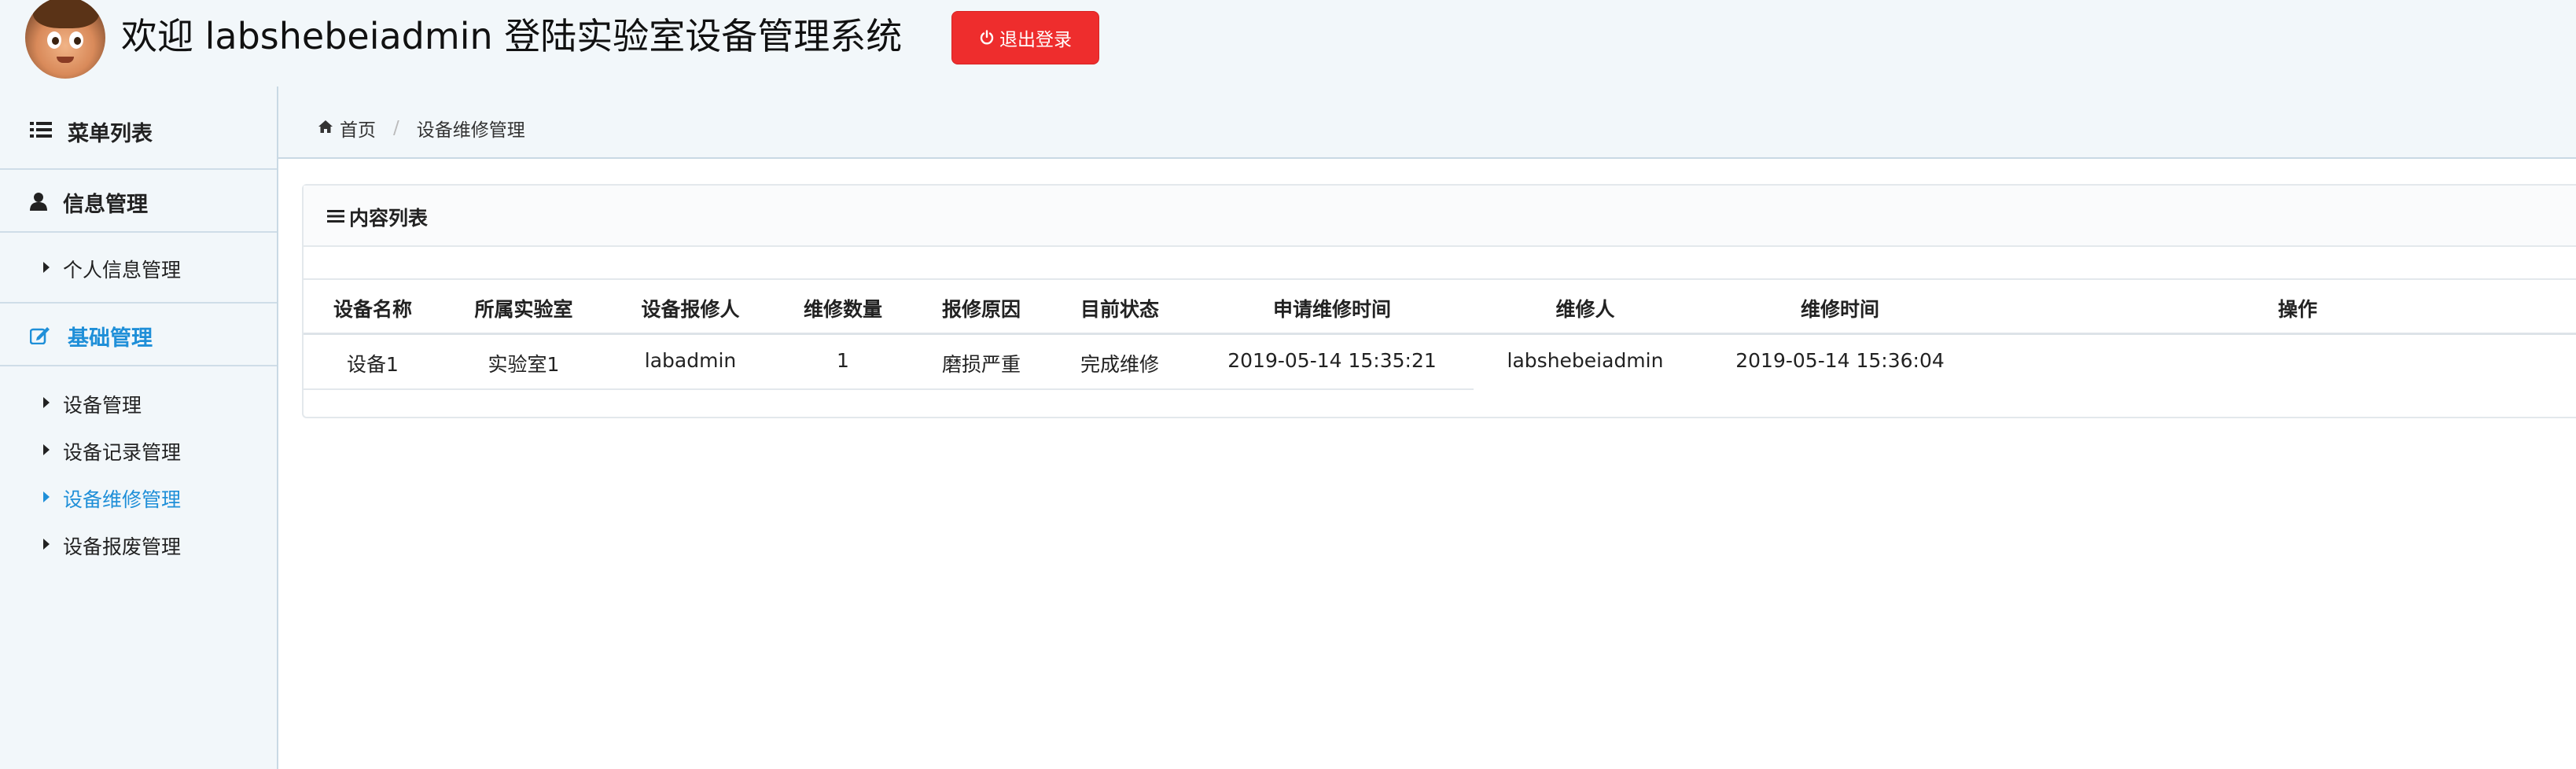 The image size is (2576, 769). Describe the element at coordinates (981, 309) in the screenshot. I see `column-header: 报修原因` at that location.